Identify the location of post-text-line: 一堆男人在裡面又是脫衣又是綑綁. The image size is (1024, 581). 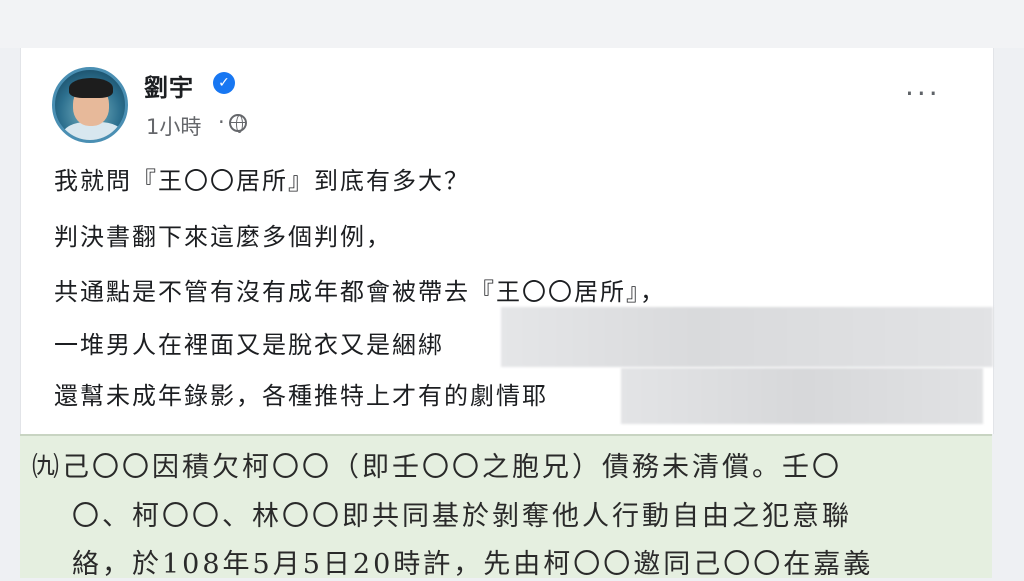
(249, 345).